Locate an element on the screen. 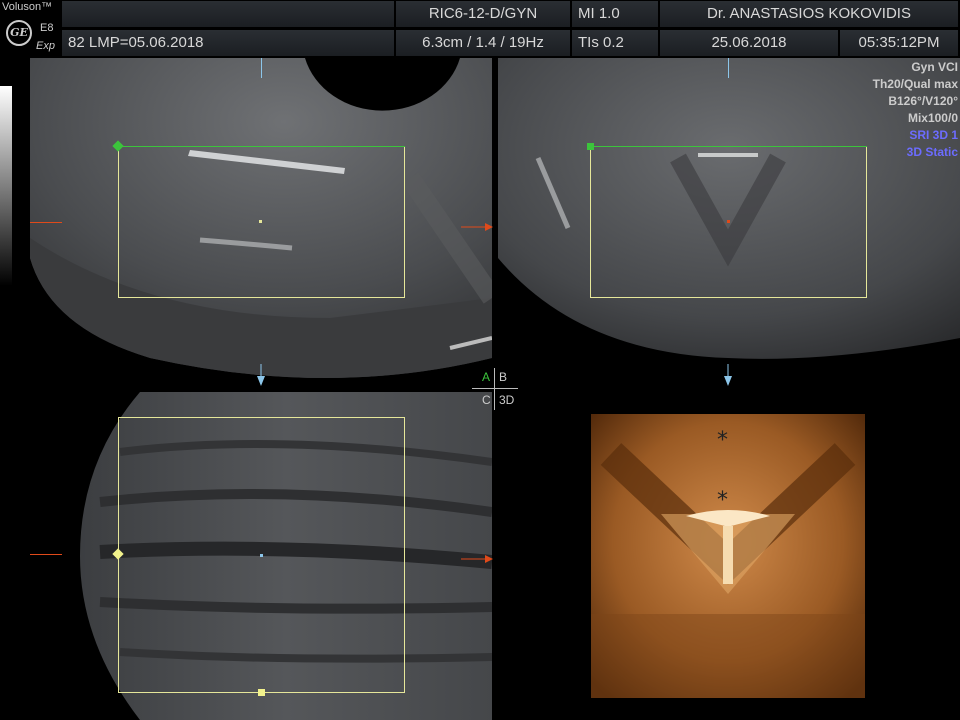  quadrant-selector: A B C 3D is located at coordinates (497, 389).